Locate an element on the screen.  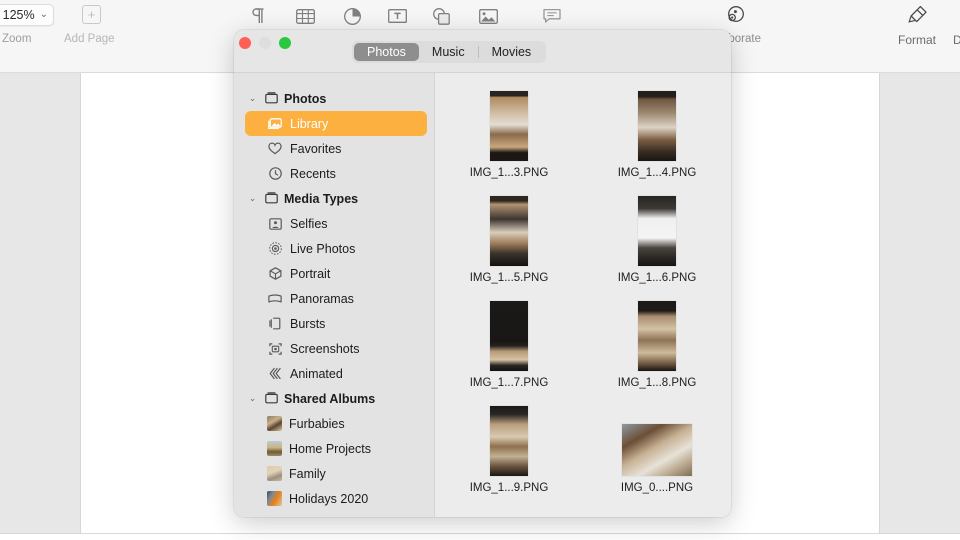
media-icon is located at coordinates (488, 16).